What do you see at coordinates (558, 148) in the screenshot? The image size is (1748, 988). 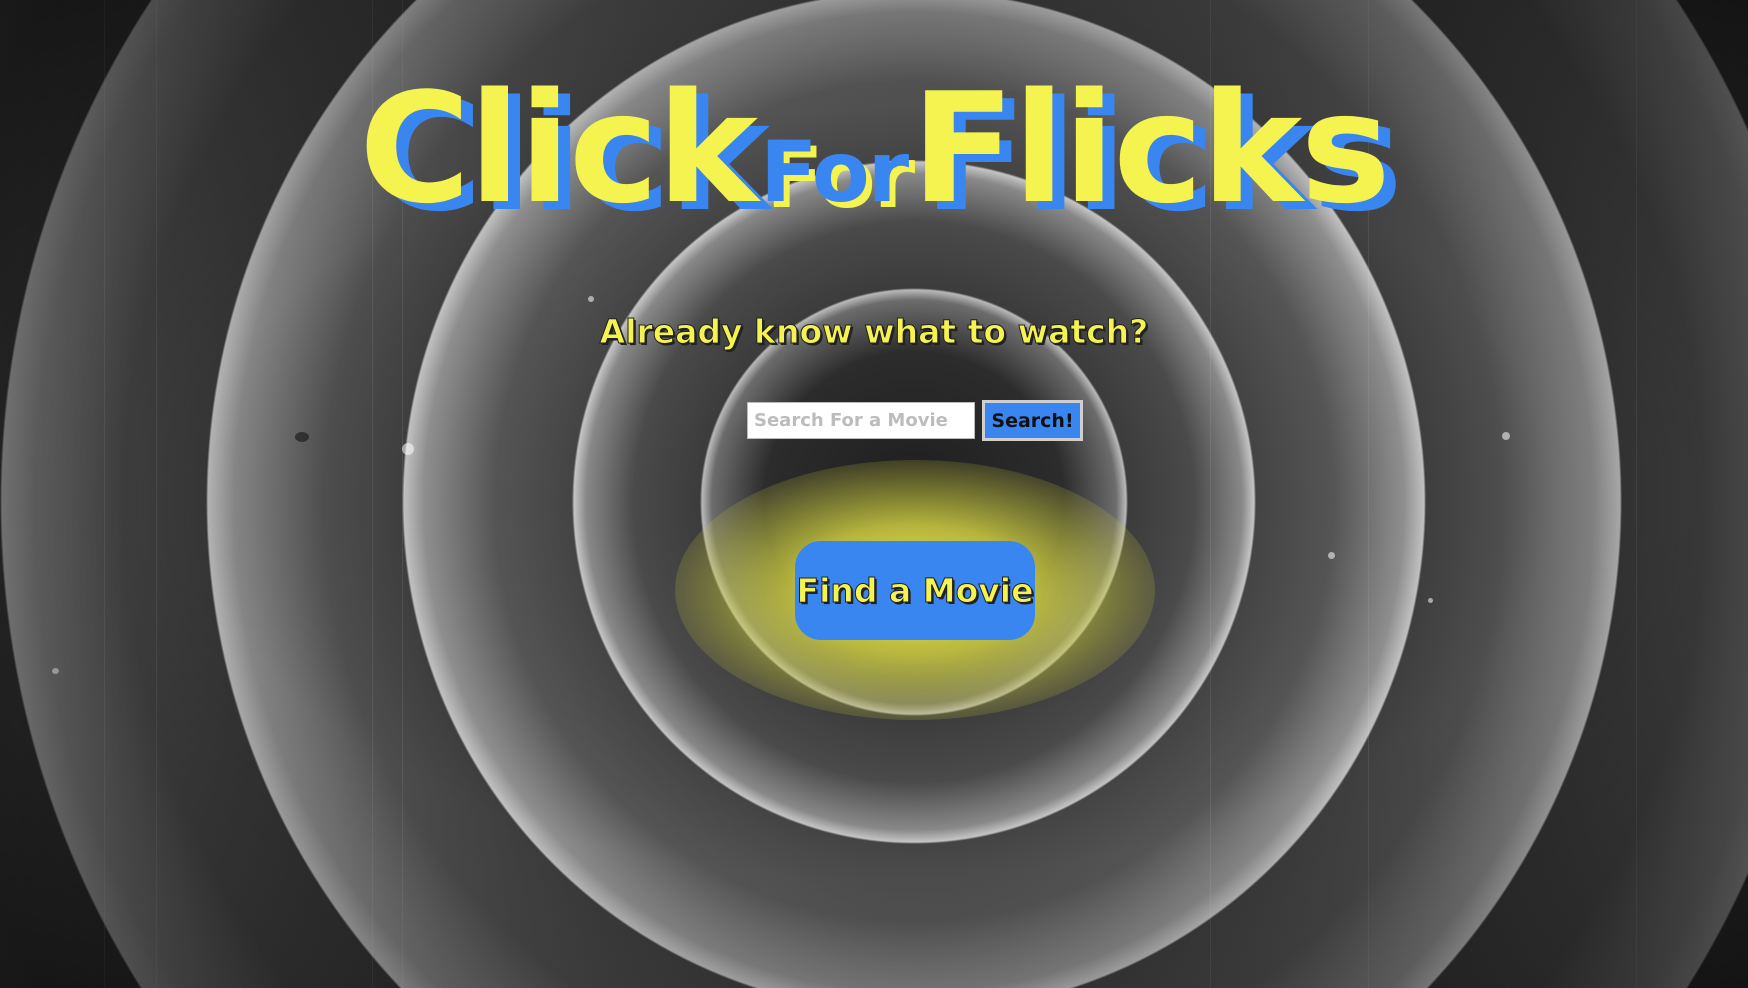 I see `logo-text-click: Click` at bounding box center [558, 148].